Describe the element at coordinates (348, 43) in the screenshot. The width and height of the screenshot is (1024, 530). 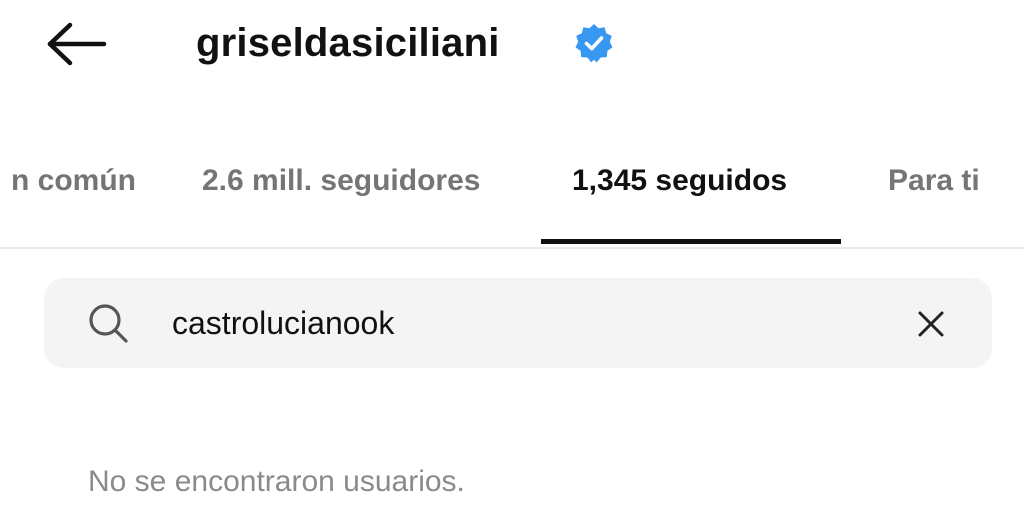
I see `profile-username: griseldasiciliani` at that location.